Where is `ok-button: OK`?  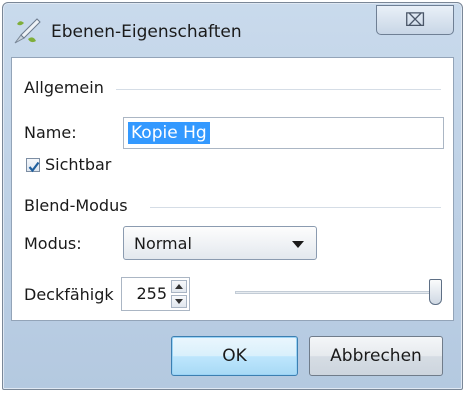
ok-button: OK is located at coordinates (234, 356).